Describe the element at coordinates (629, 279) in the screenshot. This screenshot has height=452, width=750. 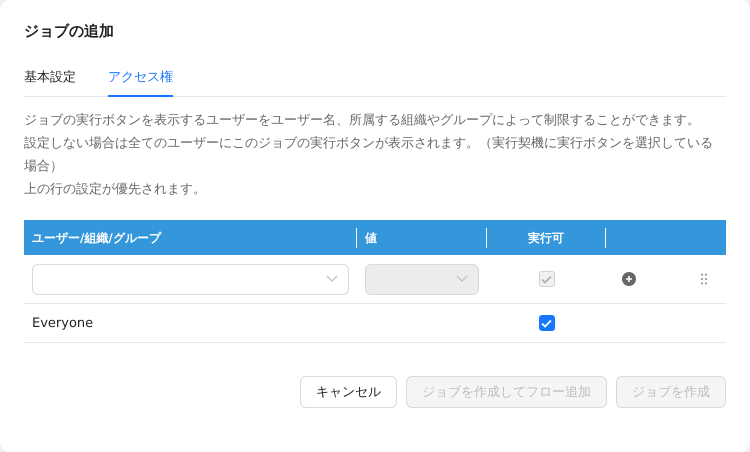
I see `add-icon` at that location.